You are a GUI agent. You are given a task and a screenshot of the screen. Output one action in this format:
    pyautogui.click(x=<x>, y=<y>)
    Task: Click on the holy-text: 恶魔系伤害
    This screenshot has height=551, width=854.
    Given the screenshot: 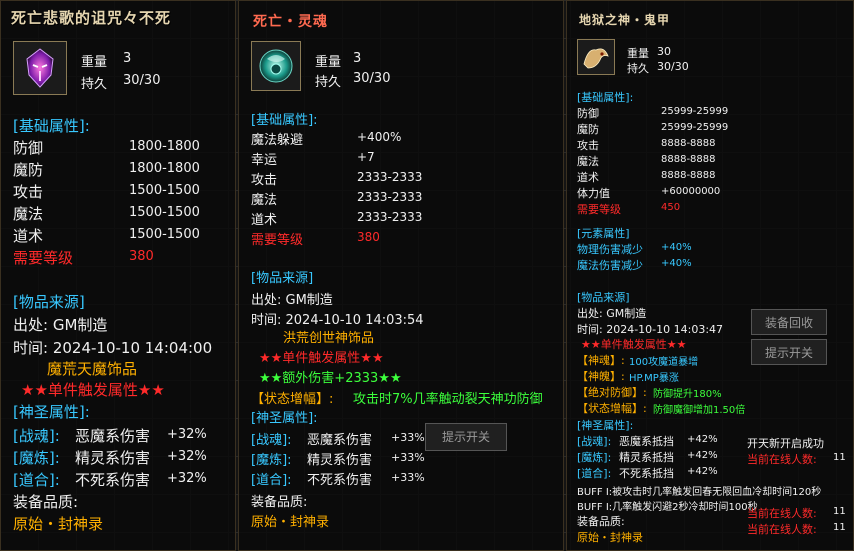 What is the action you would take?
    pyautogui.click(x=340, y=440)
    